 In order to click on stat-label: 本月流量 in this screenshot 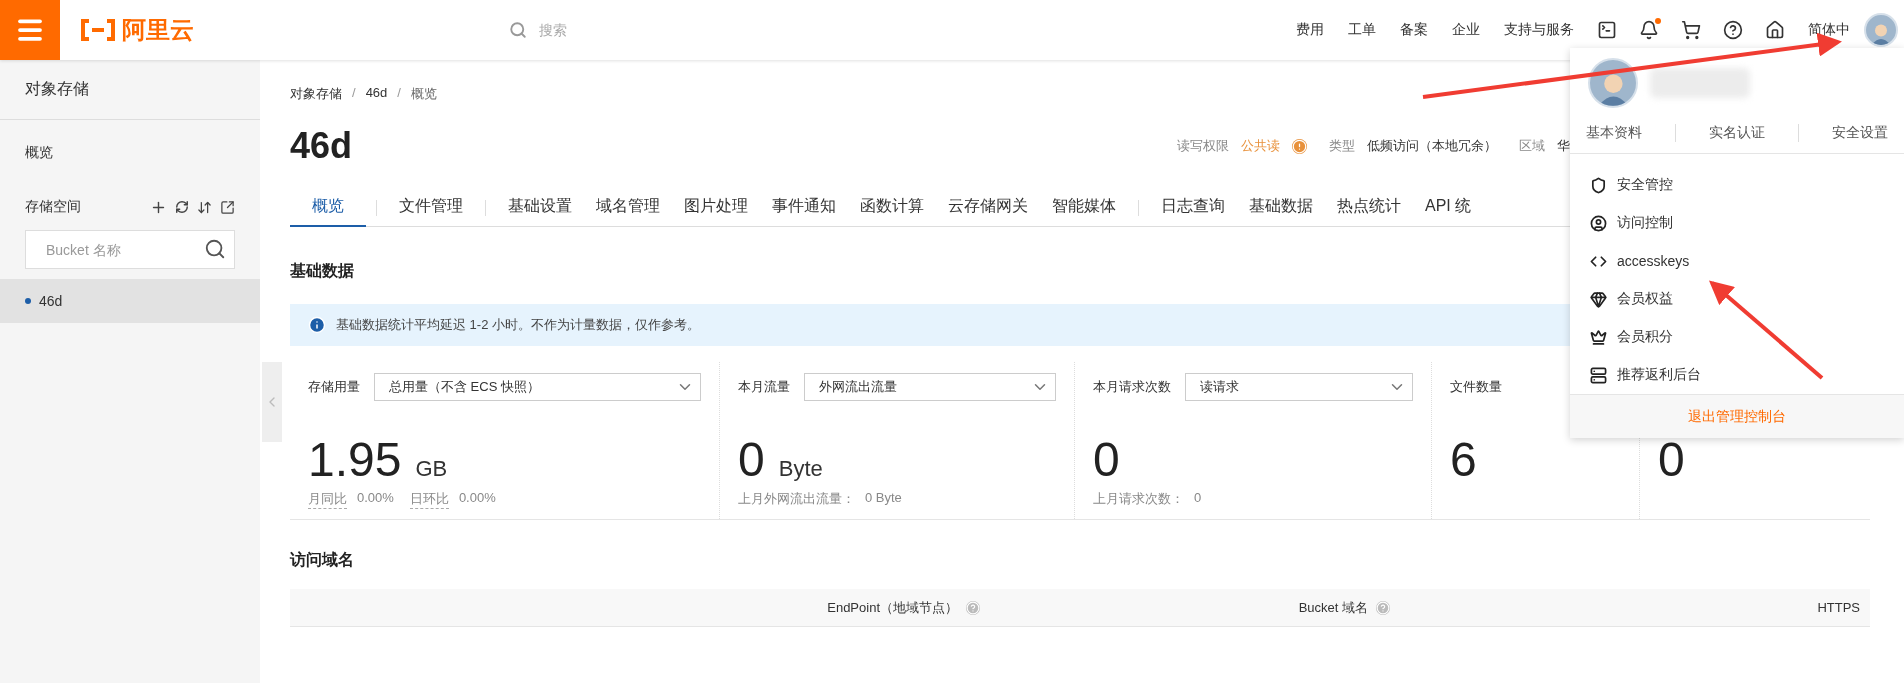, I will do `click(764, 387)`.